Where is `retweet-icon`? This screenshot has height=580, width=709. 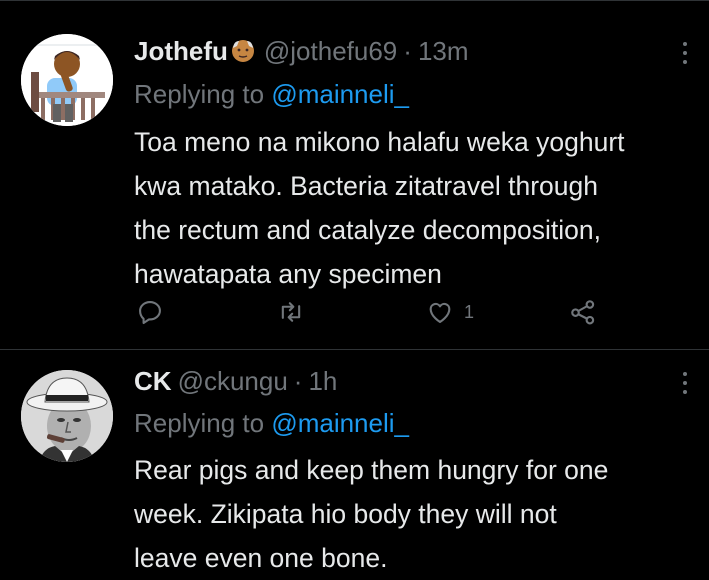 retweet-icon is located at coordinates (291, 312).